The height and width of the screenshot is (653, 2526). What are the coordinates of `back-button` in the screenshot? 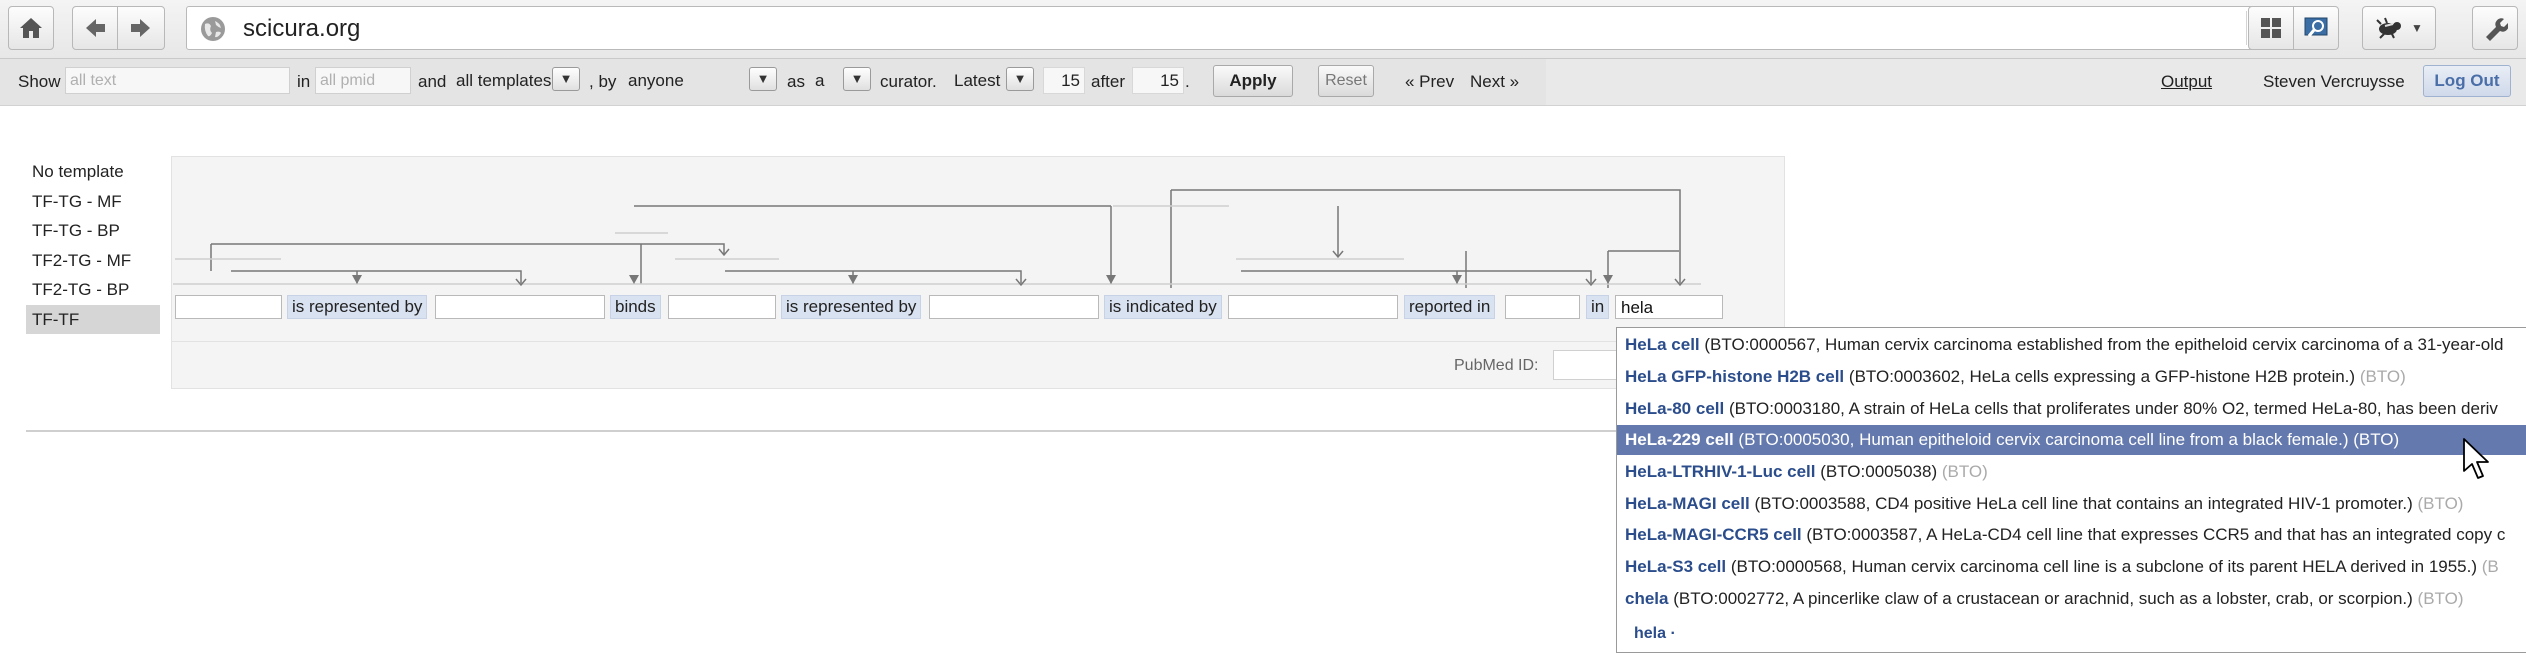 It's located at (95, 28).